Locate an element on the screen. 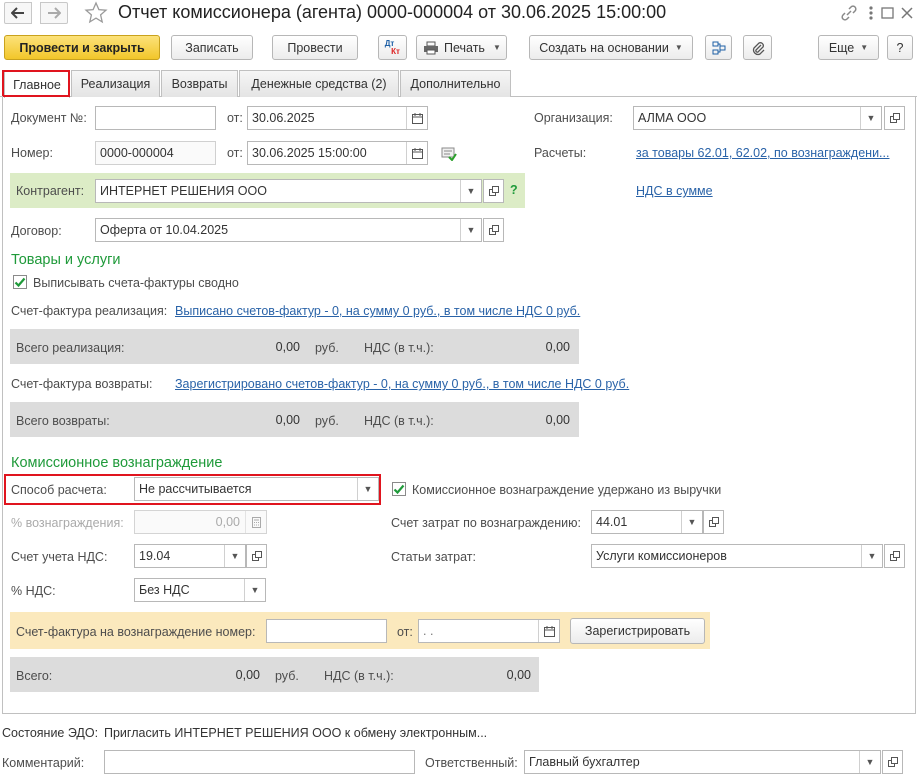 The width and height of the screenshot is (917, 775). doc-date-input: 30.06.2025 is located at coordinates (337, 118).